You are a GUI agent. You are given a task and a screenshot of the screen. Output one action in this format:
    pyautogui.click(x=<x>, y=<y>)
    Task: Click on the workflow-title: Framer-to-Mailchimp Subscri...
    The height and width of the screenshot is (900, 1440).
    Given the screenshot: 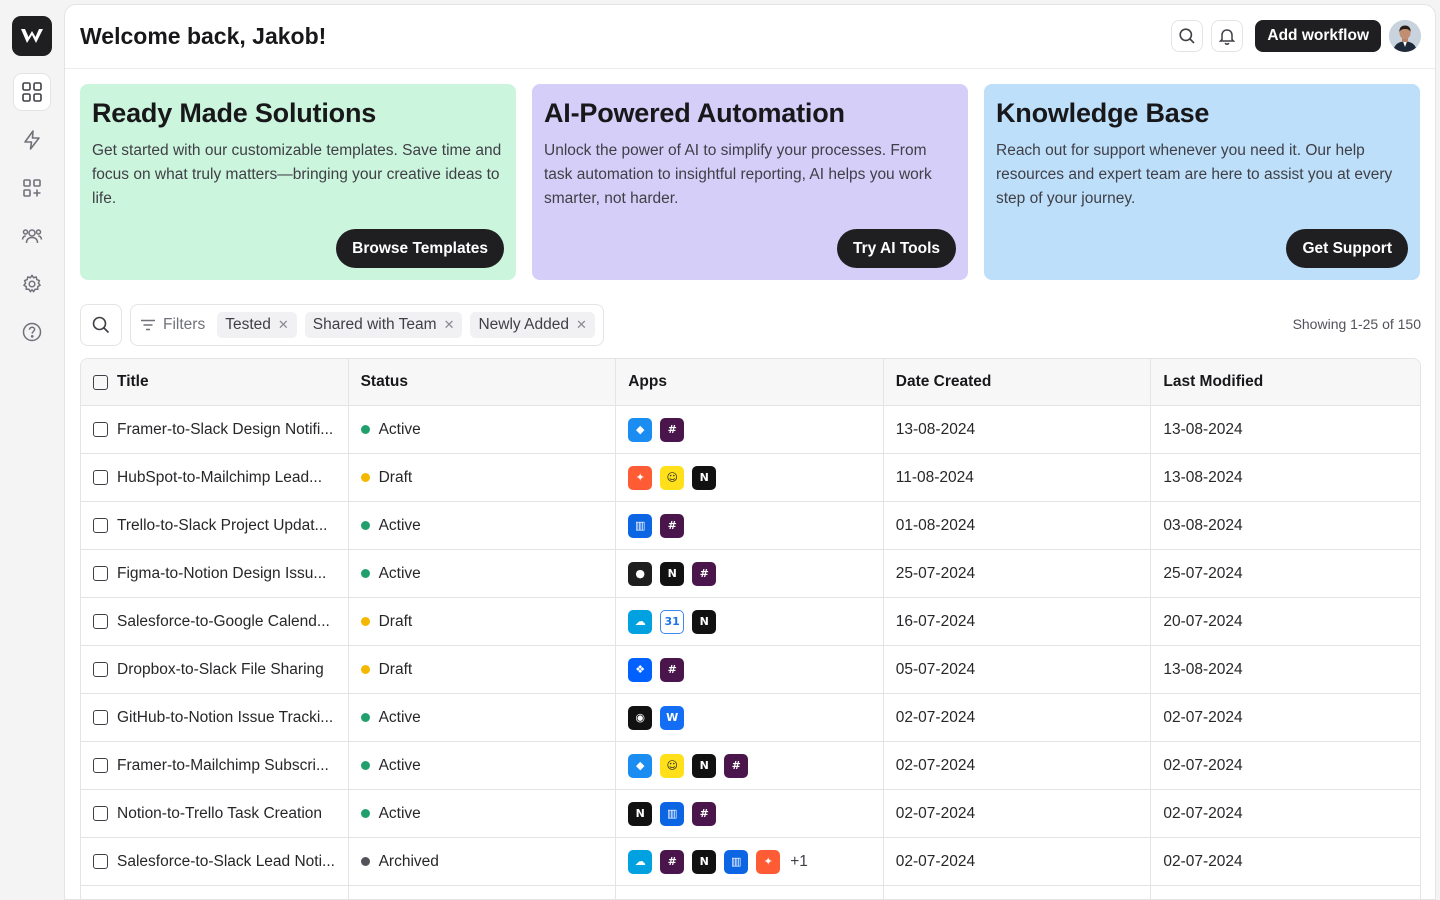 What is the action you would take?
    pyautogui.click(x=223, y=766)
    